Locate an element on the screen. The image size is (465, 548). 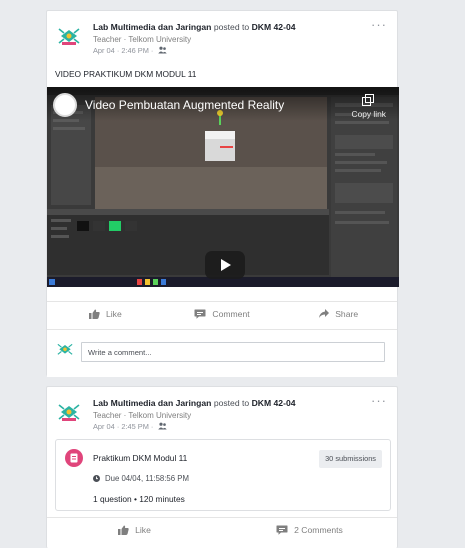
post-actions: Like Comment Share is located at coordinates (222, 313).